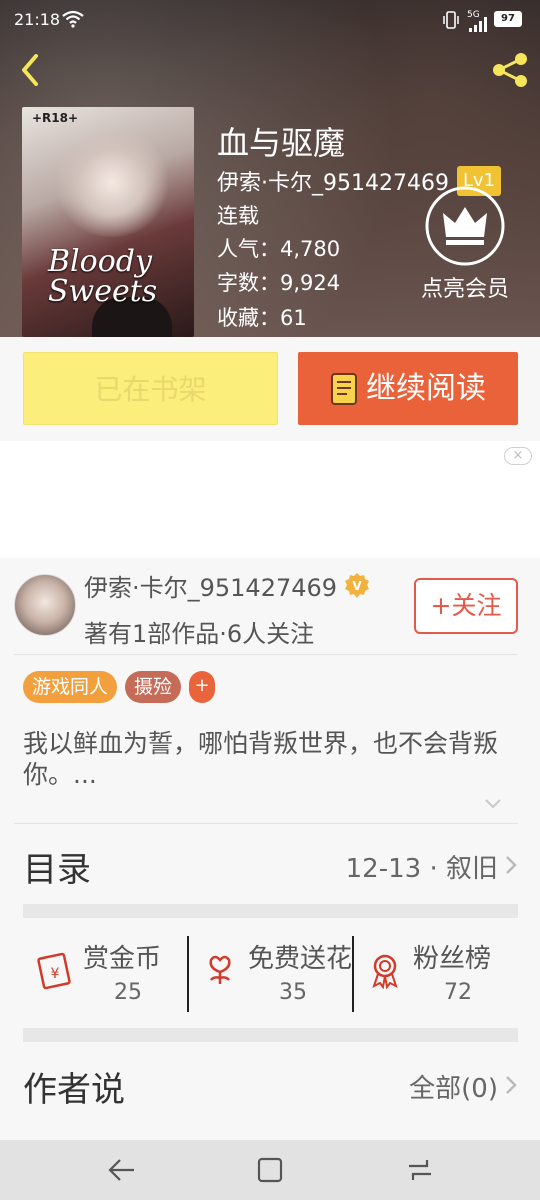 The height and width of the screenshot is (1200, 540). I want to click on add-tag-button: +, so click(202, 687).